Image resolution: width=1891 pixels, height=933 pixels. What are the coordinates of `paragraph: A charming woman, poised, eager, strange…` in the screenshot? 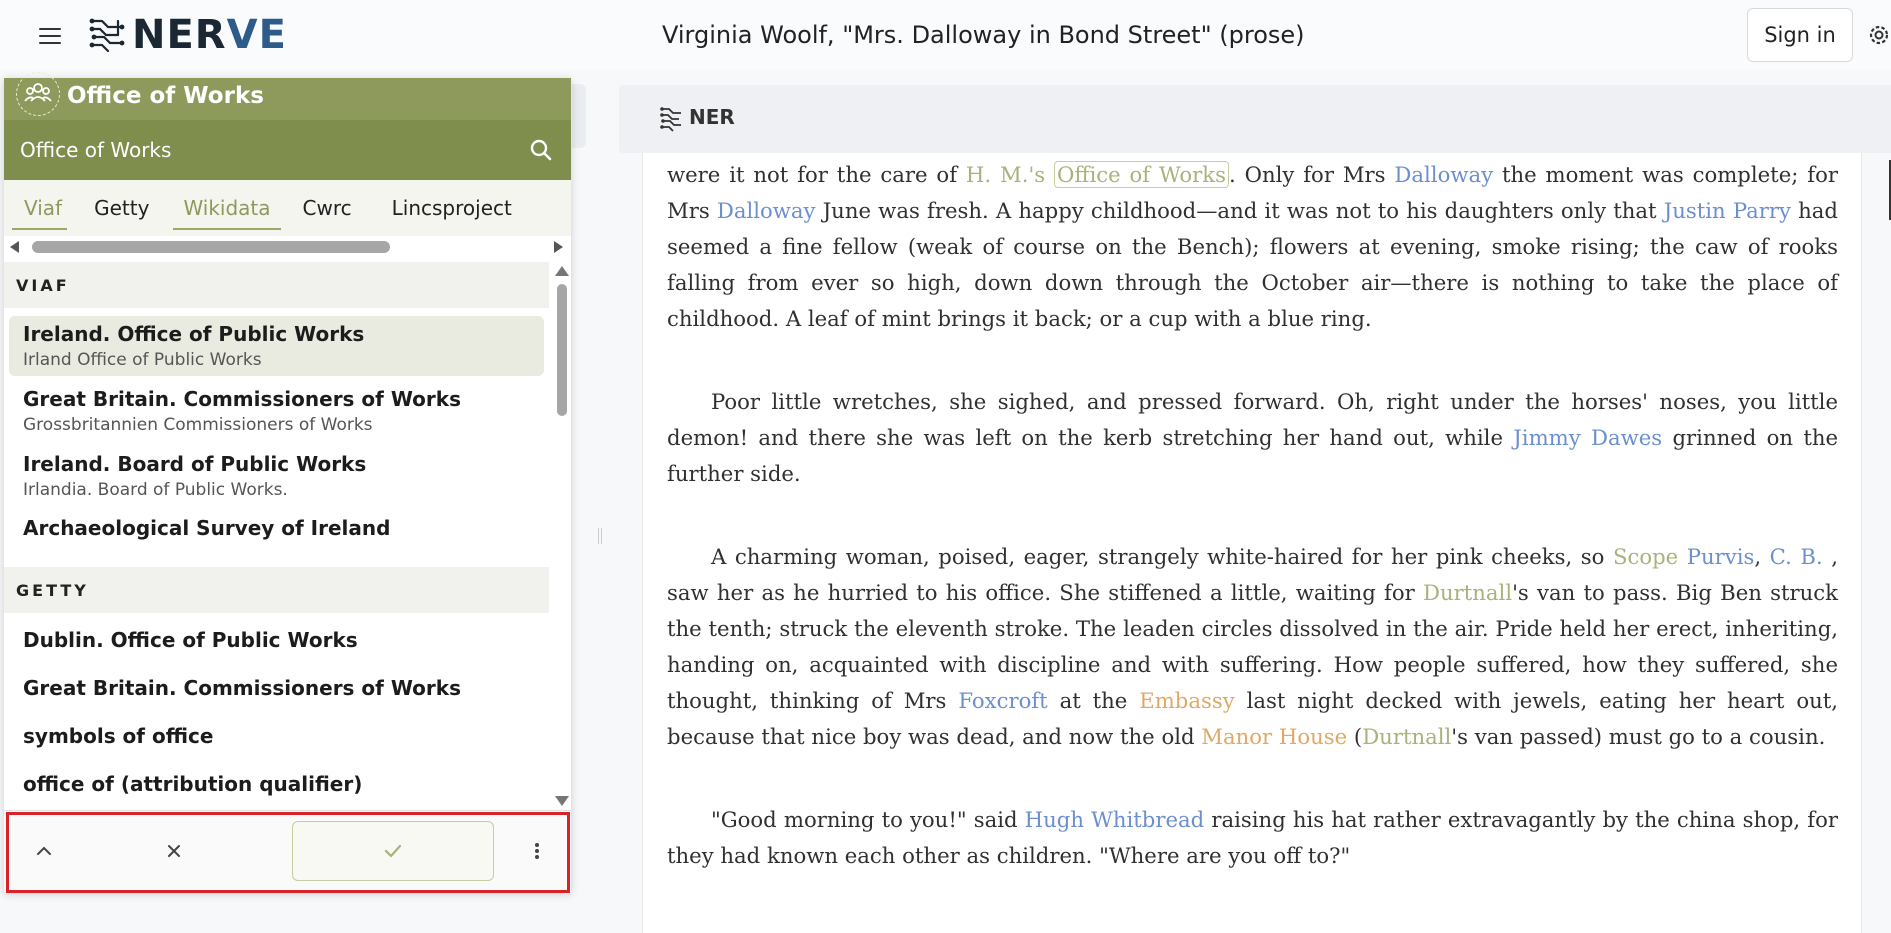 It's located at (1252, 646).